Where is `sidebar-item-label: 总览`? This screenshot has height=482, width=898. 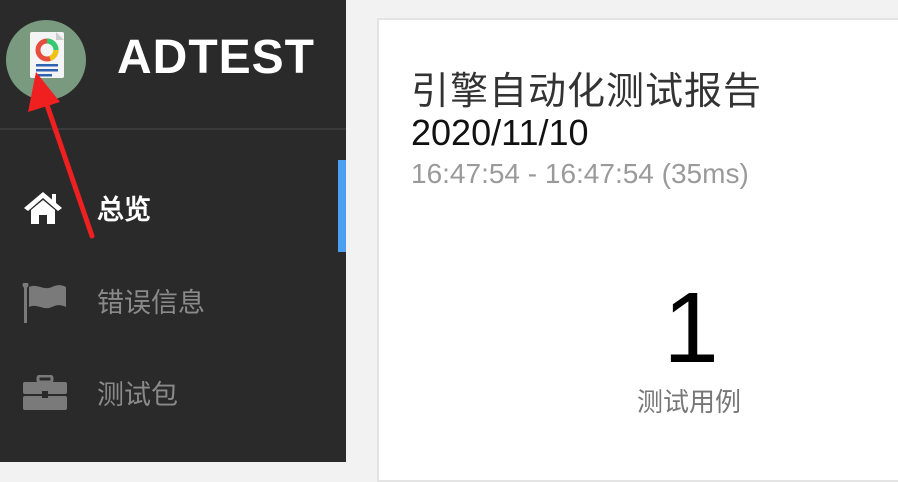
sidebar-item-label: 总览 is located at coordinates (124, 210).